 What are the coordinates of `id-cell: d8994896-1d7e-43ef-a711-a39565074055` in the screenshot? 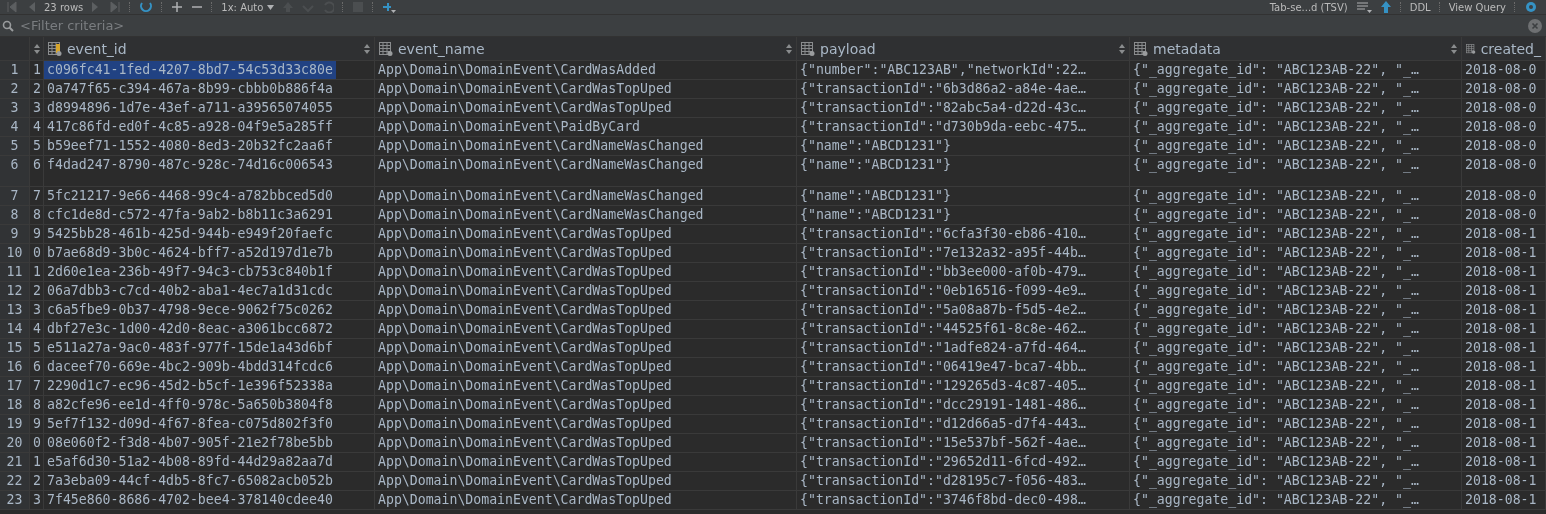 It's located at (190, 108).